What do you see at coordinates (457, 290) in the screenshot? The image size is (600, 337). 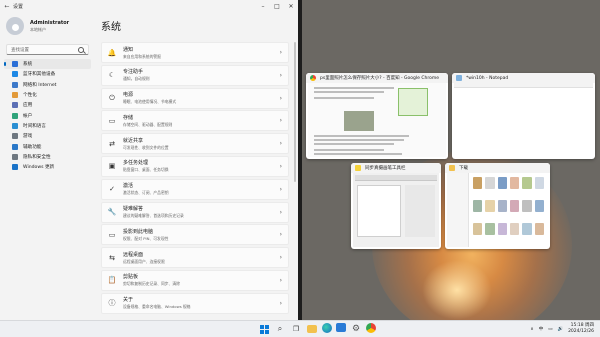 I see `wallpaper-highlight` at bounding box center [457, 290].